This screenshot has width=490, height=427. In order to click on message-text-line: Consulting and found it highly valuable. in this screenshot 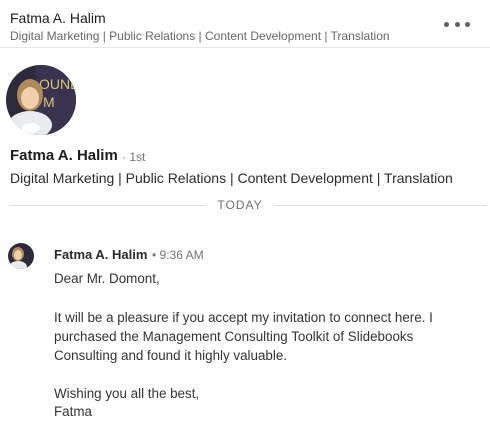, I will do `click(171, 355)`.